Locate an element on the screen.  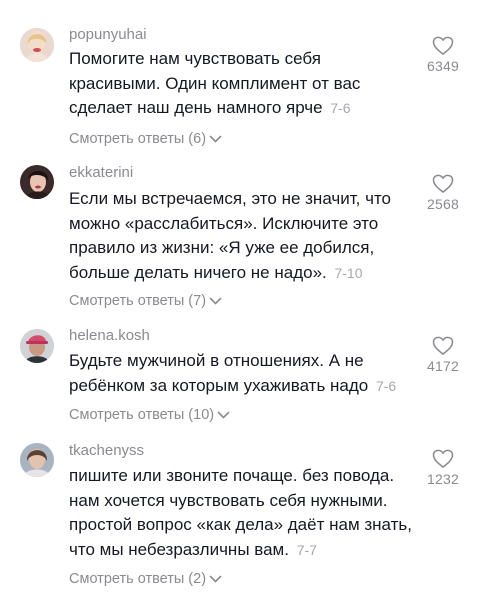
comment-text-line: что мы небезразличны вам. 7-7 is located at coordinates (244, 550).